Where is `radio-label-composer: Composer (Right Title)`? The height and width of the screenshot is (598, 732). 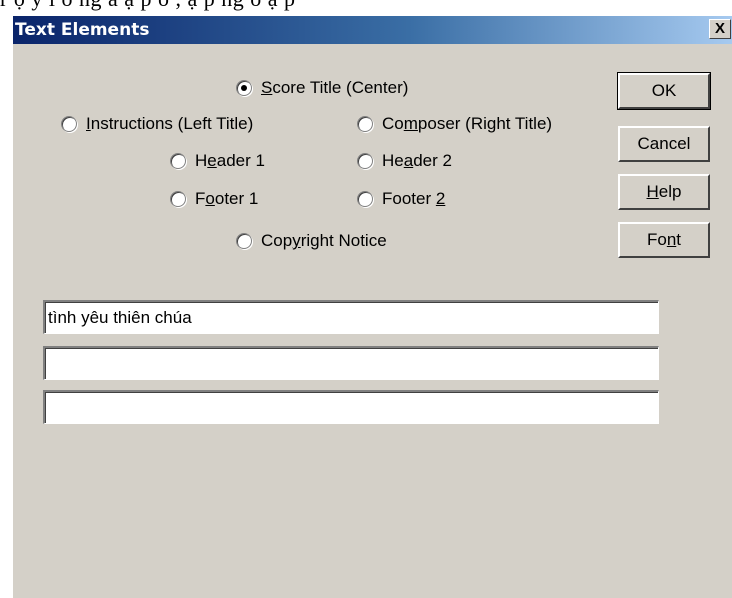 radio-label-composer: Composer (Right Title) is located at coordinates (467, 123).